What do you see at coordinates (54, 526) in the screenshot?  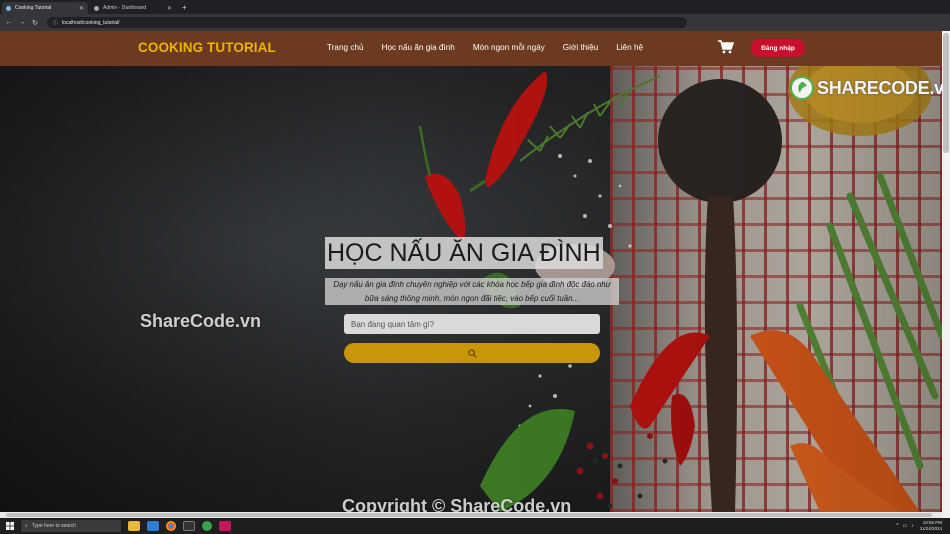 I see `taskbar-search-placeholder: Type here to search` at bounding box center [54, 526].